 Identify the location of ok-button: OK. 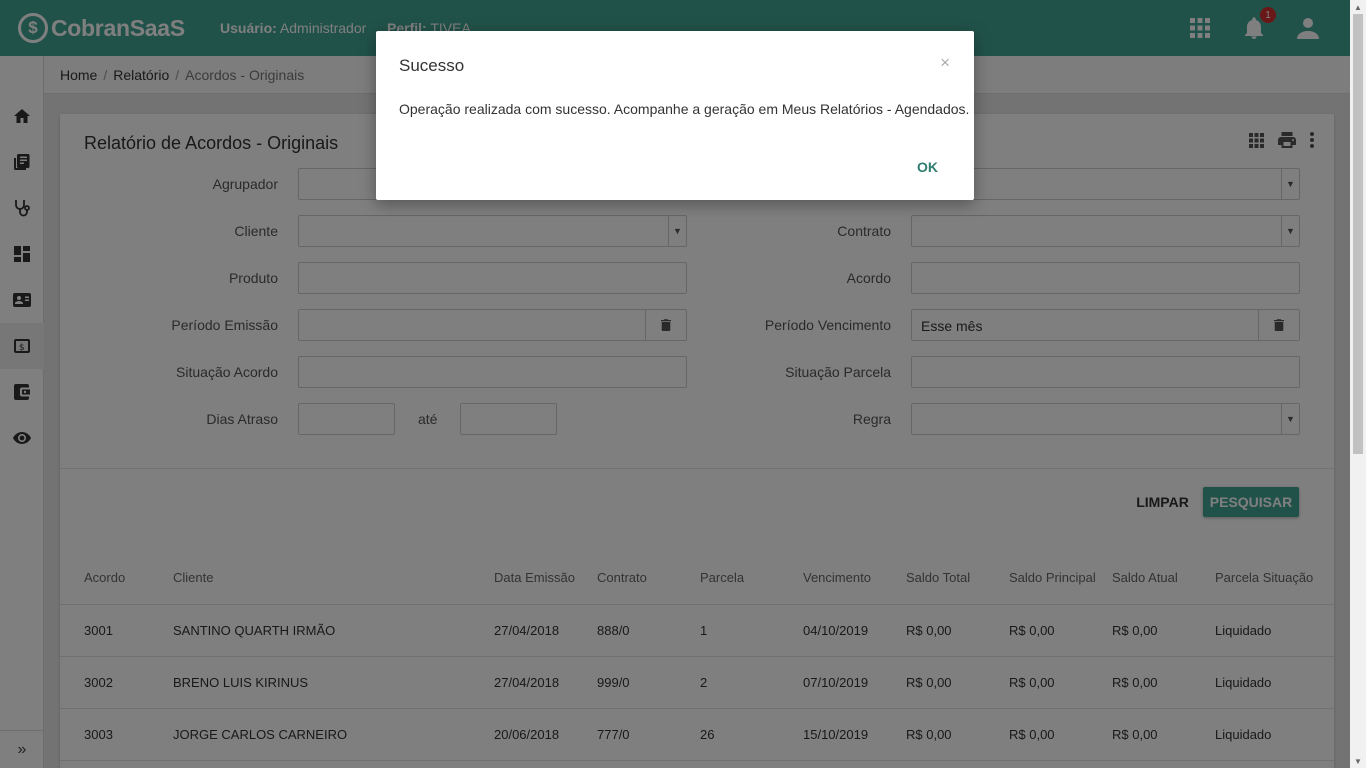
(927, 167).